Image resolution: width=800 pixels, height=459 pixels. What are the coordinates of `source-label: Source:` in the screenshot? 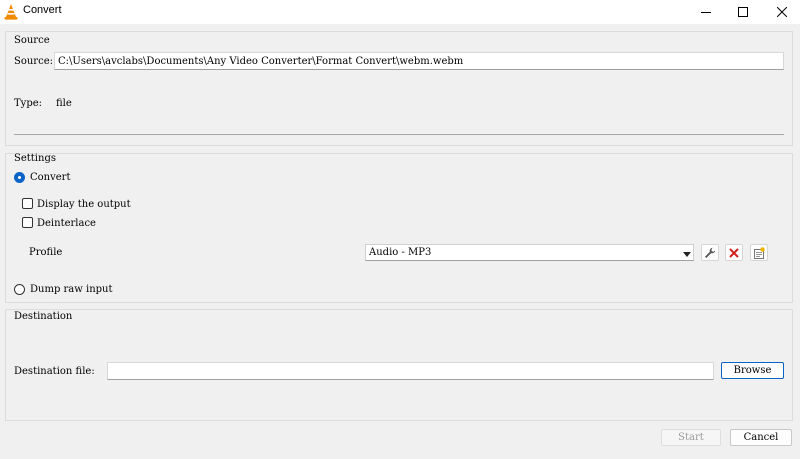 It's located at (33, 61).